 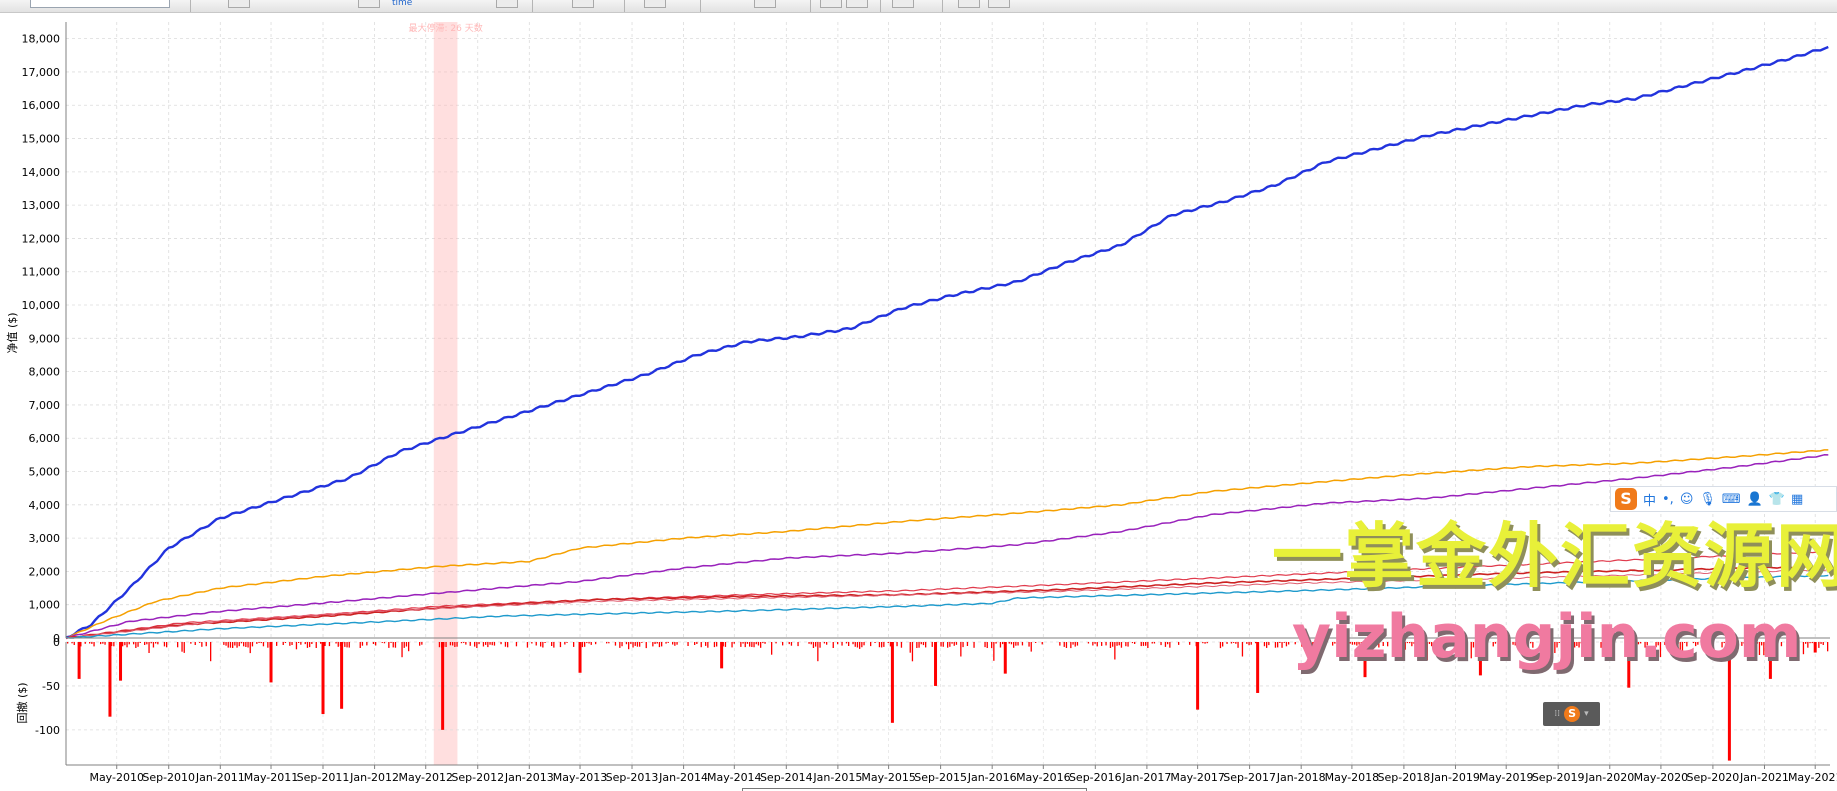 What do you see at coordinates (445, 393) in the screenshot?
I see `stagnation-band-rect` at bounding box center [445, 393].